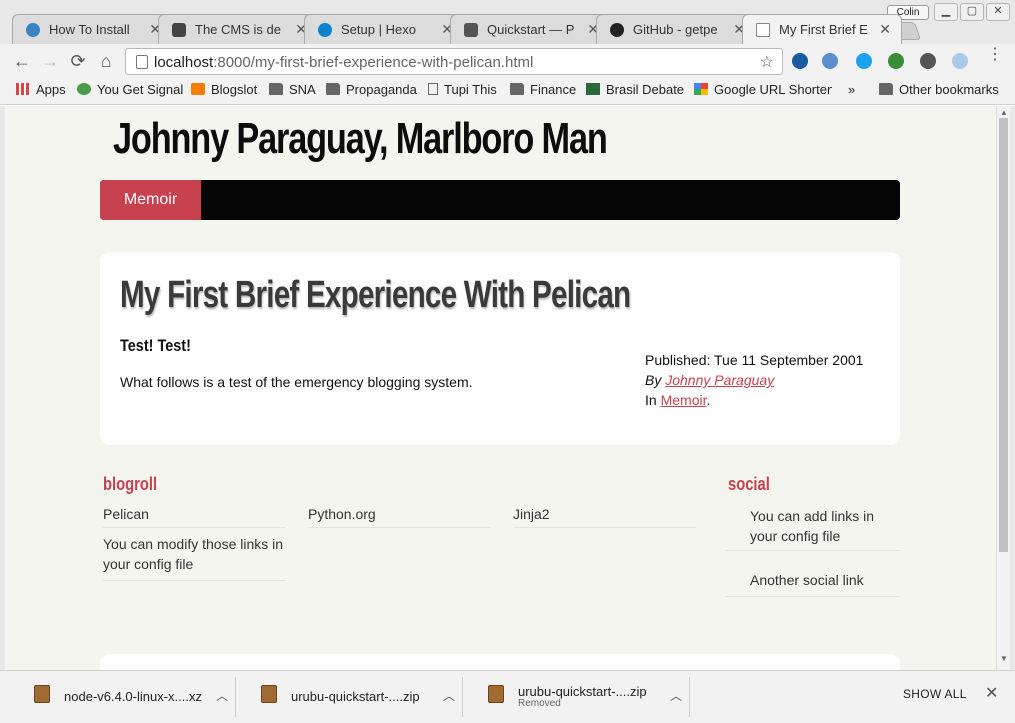 The image size is (1015, 723). I want to click on scrollbar-thumb, so click(1003, 335).